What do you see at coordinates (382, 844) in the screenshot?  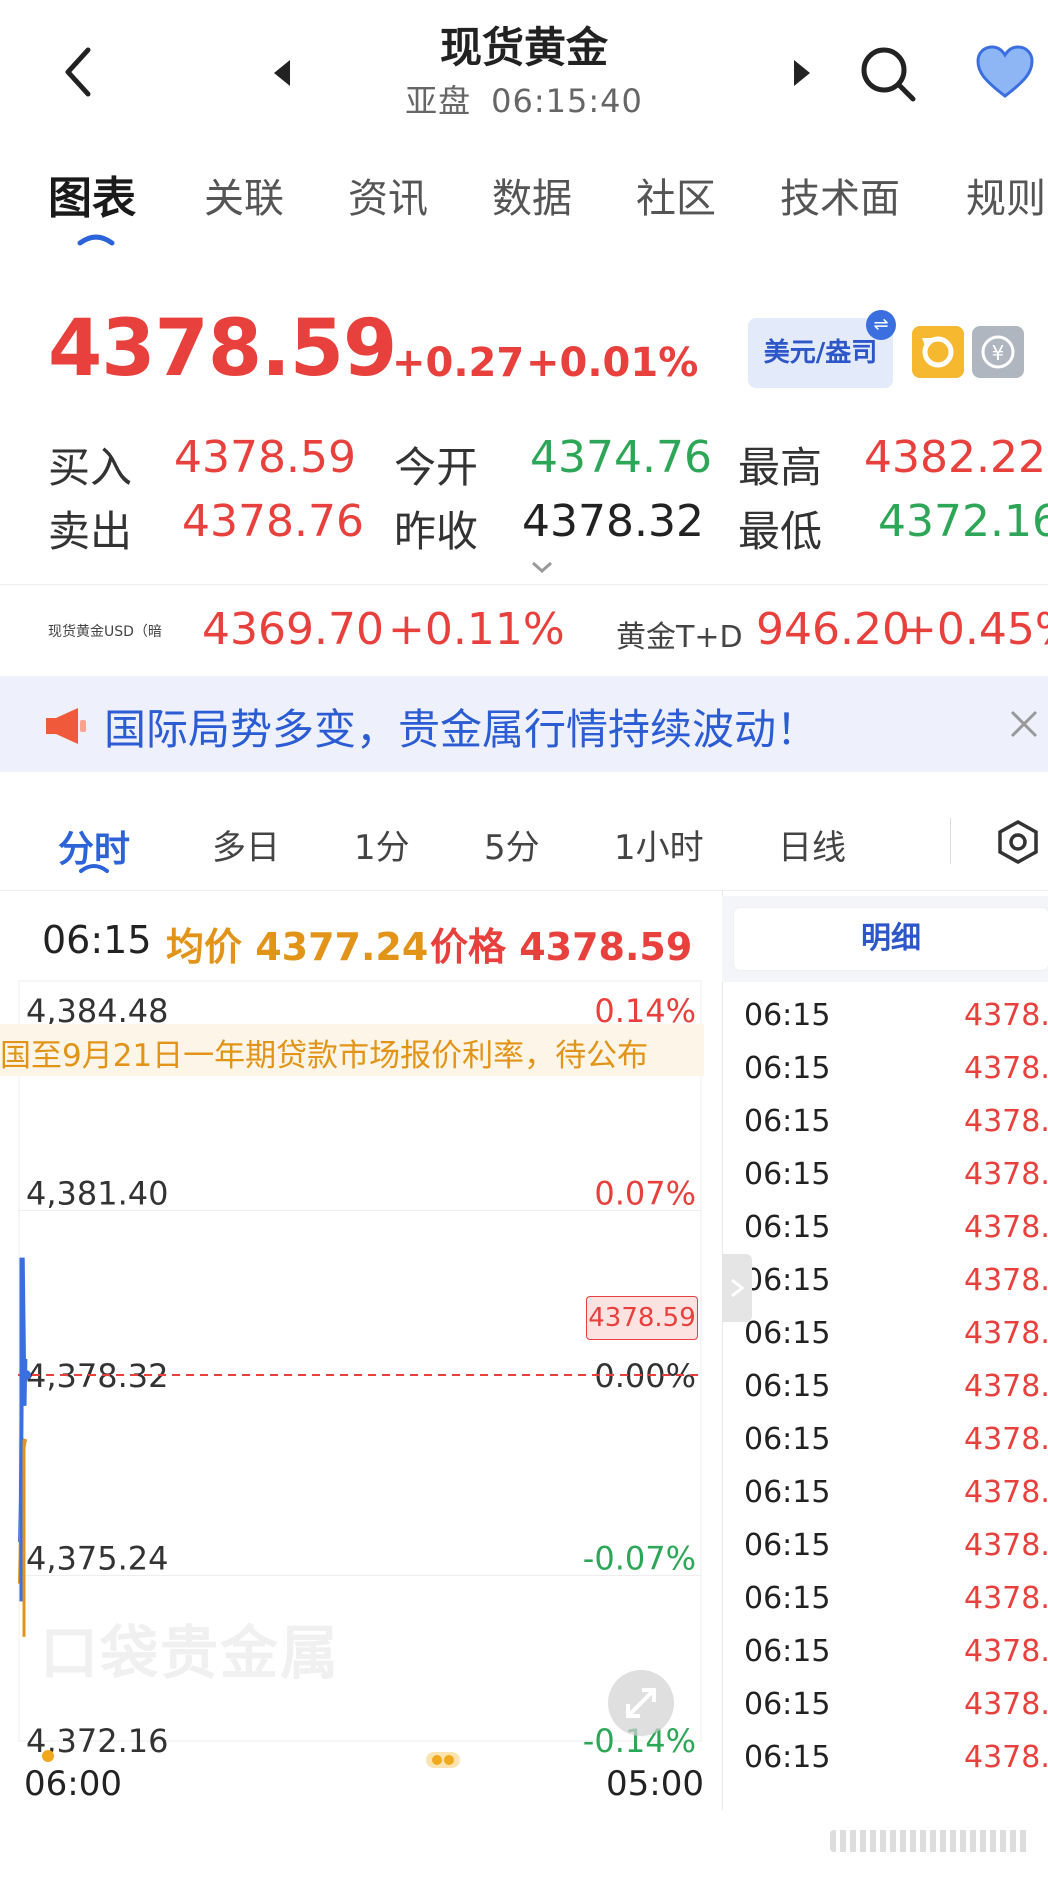 I see `period-tab-1min: 1分` at bounding box center [382, 844].